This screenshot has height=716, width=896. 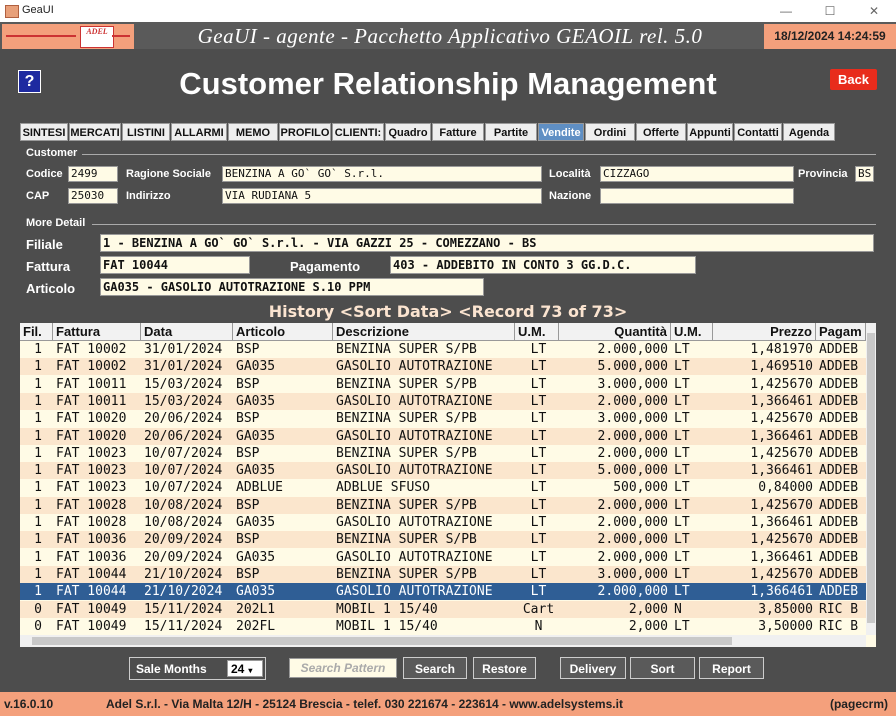 What do you see at coordinates (408, 132) in the screenshot?
I see `tab-quadro: Quadro` at bounding box center [408, 132].